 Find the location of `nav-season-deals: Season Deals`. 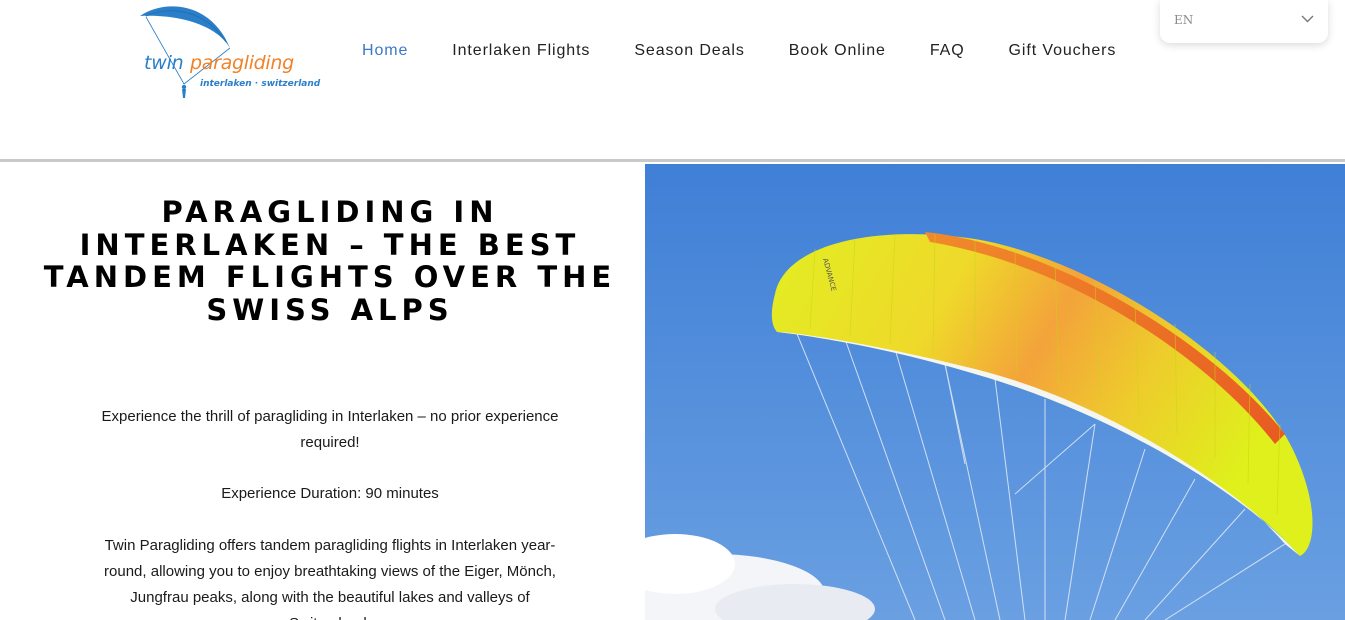

nav-season-deals: Season Deals is located at coordinates (689, 51).